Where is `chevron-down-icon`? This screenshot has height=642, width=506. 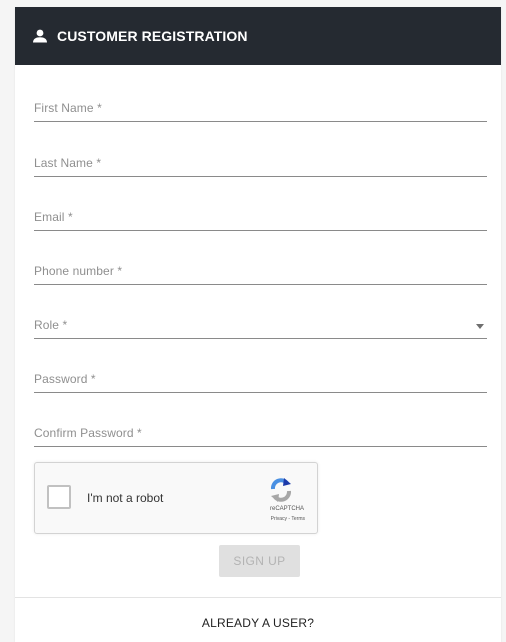 chevron-down-icon is located at coordinates (480, 326).